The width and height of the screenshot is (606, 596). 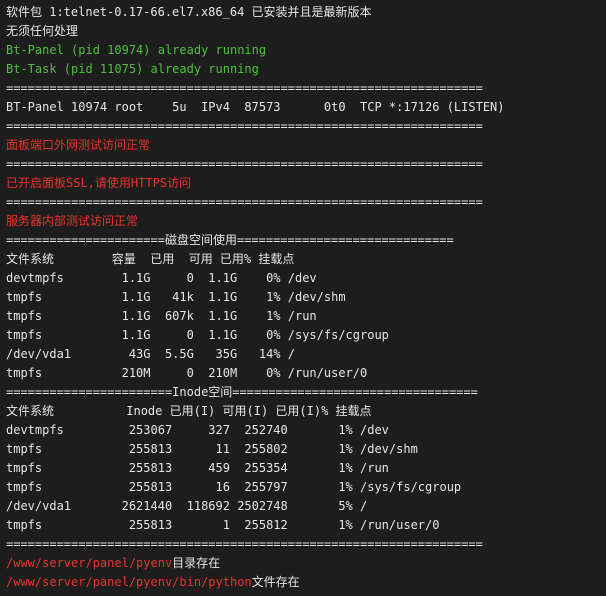 I want to click on terminal-text-segment: 面板端口外网测试访问正常, so click(x=78, y=145).